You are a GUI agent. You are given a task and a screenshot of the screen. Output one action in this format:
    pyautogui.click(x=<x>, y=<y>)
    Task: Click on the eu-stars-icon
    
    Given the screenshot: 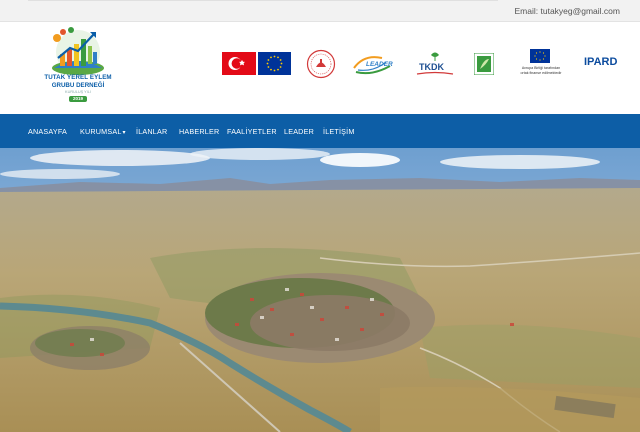 What is the action you would take?
    pyautogui.click(x=274, y=63)
    